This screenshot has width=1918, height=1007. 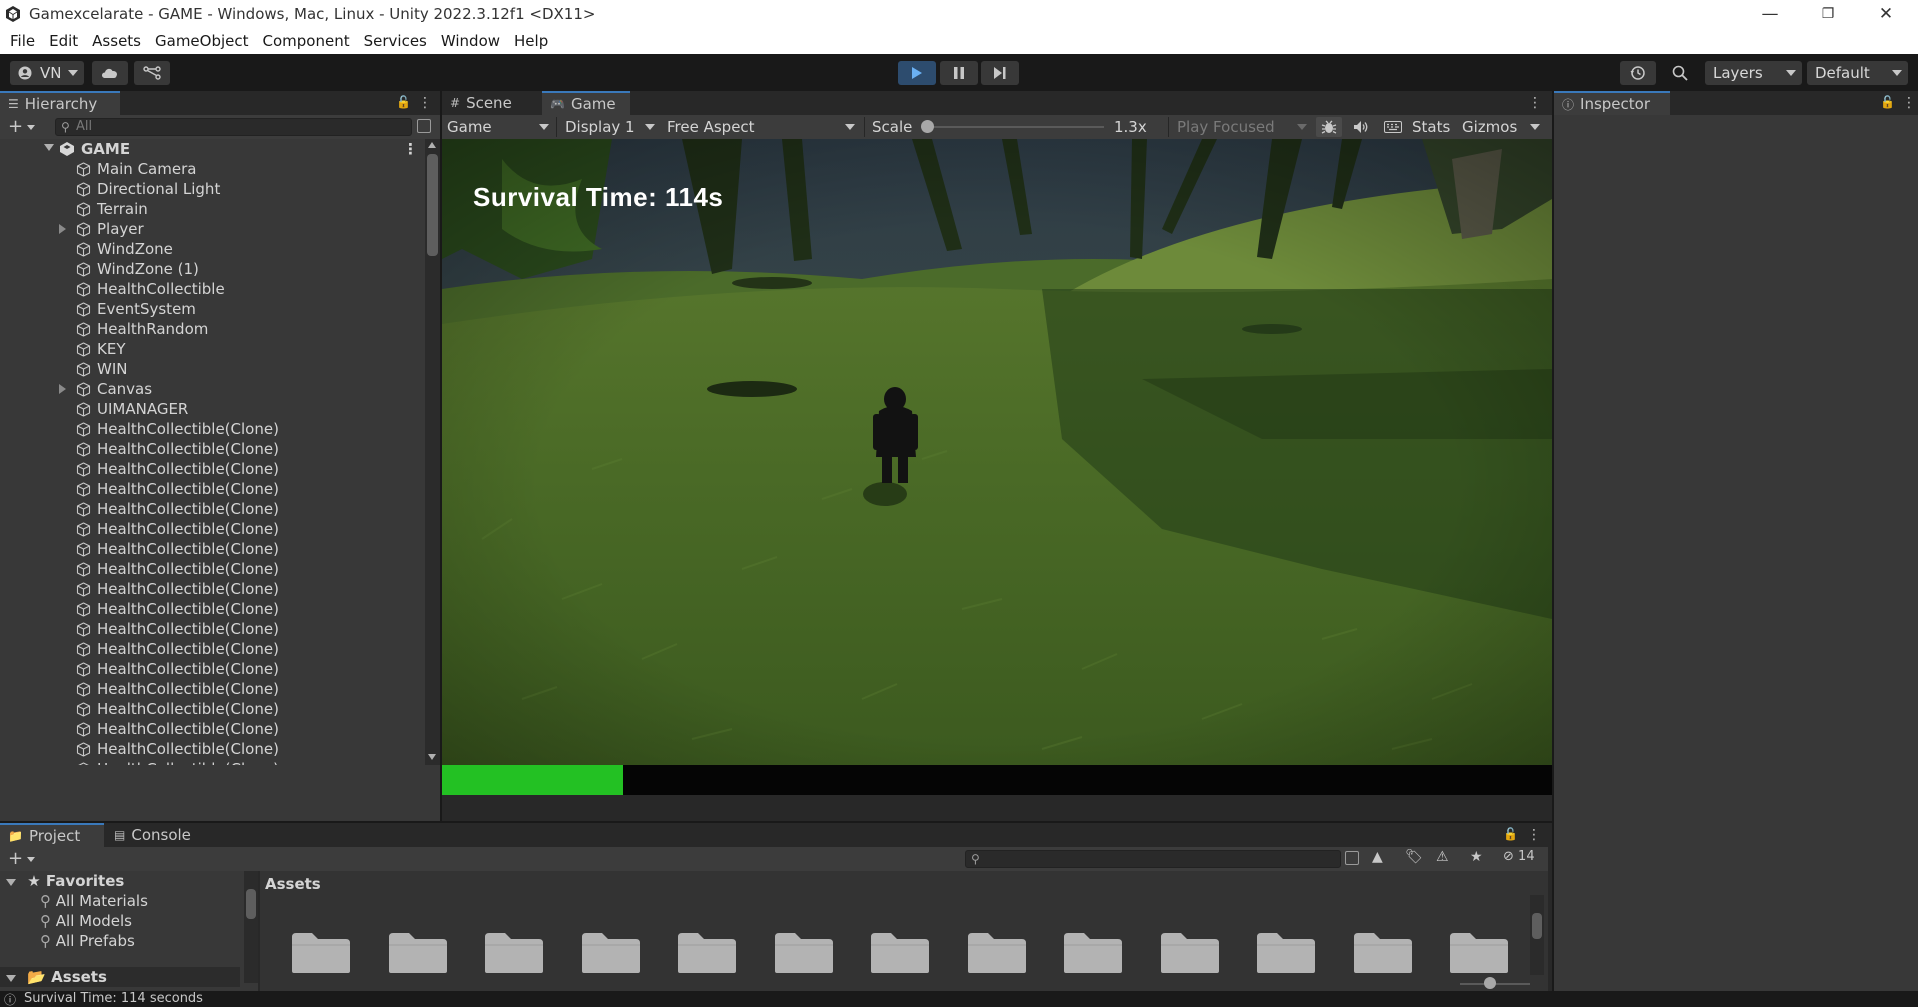 What do you see at coordinates (1770, 14) in the screenshot?
I see `minimize-button: —` at bounding box center [1770, 14].